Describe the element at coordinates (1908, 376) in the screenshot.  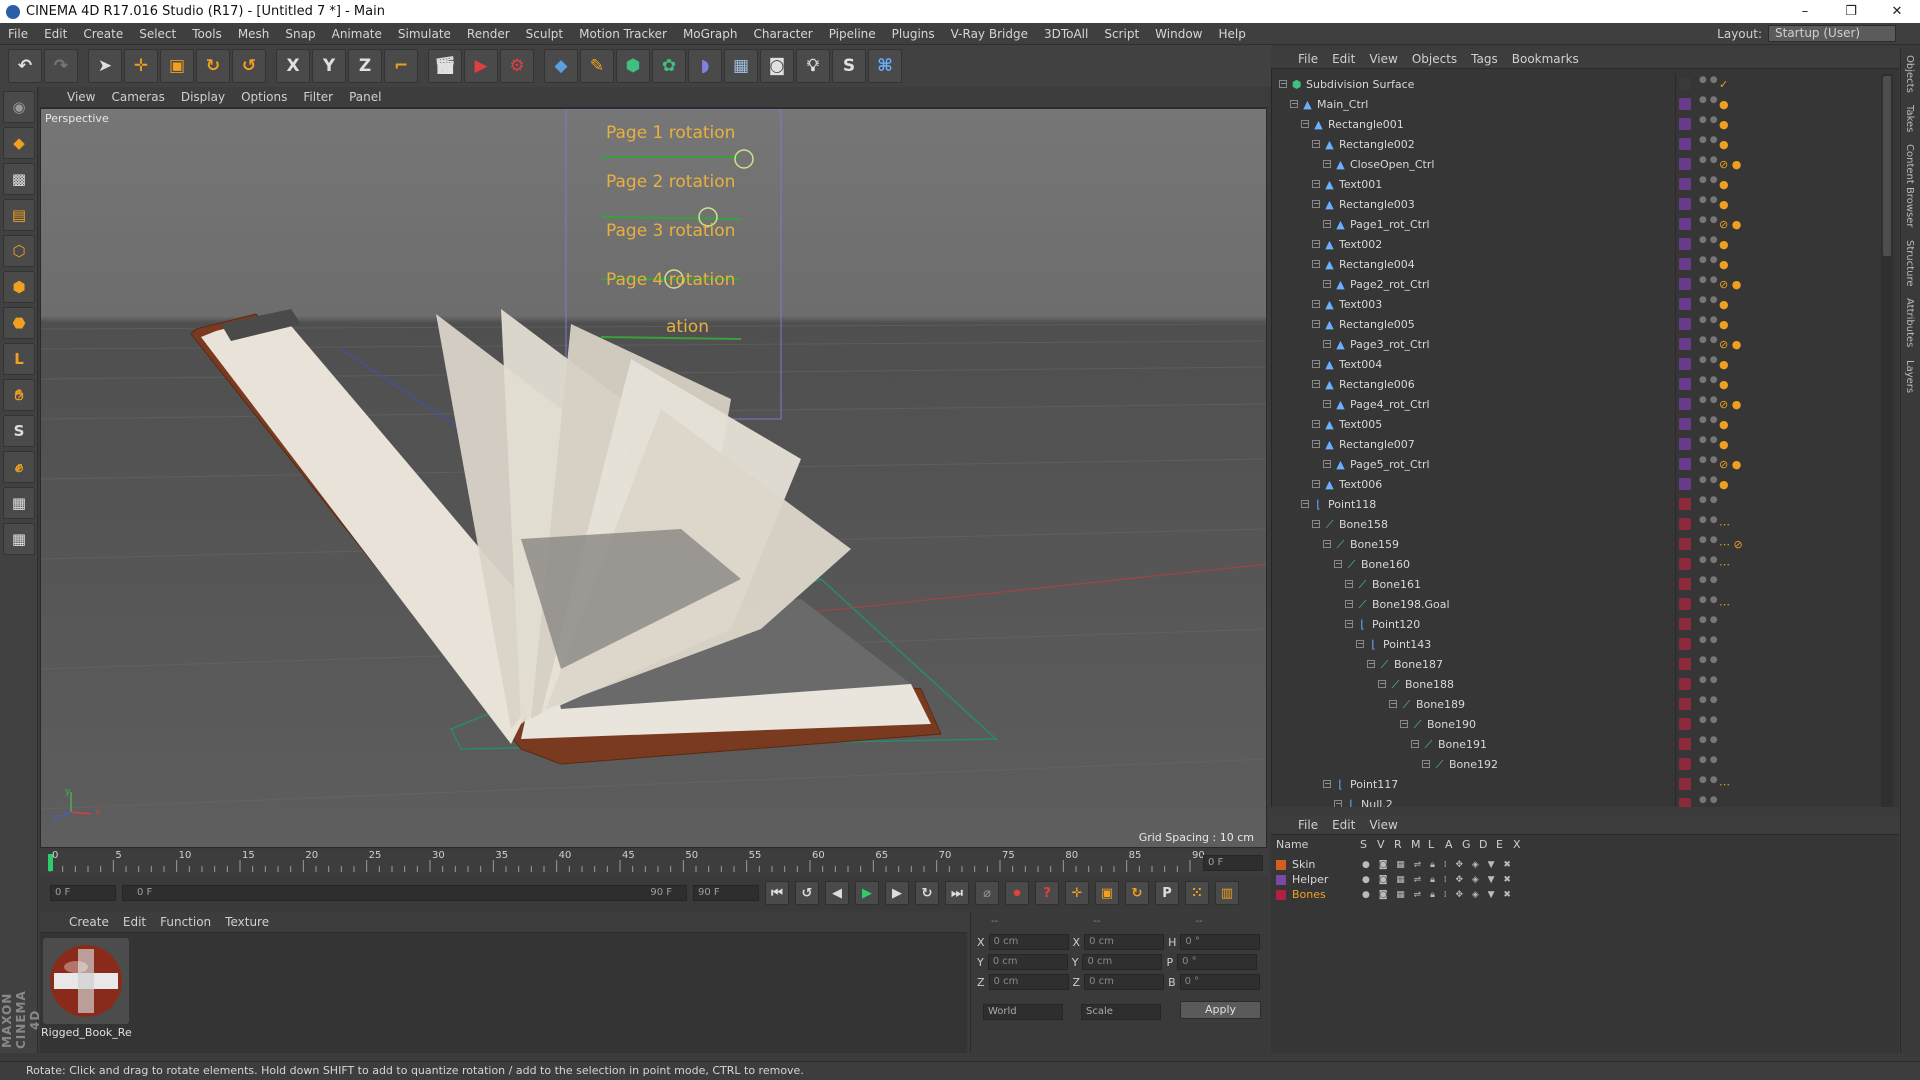
I see `side-tab-layers: Layers` at that location.